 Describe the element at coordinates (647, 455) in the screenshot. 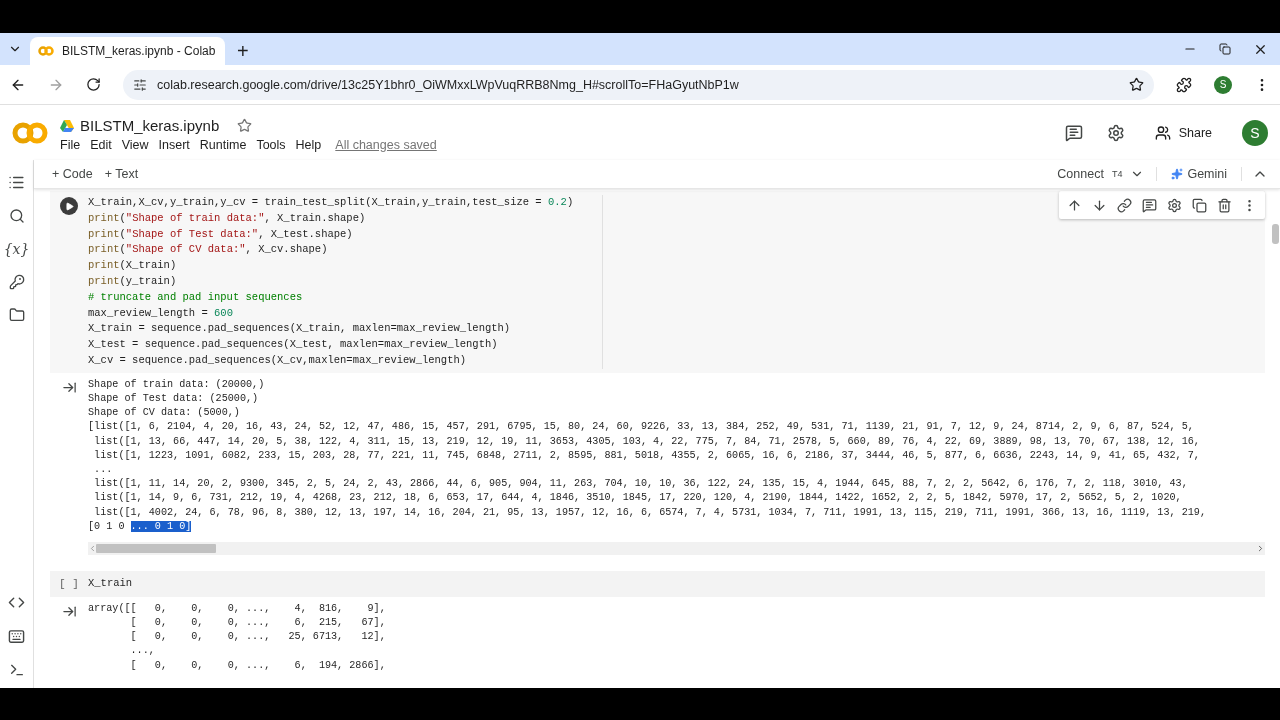

I see `output-line: list([1, 1223, 1091, 6082, 233, 15, 203, 28, 77, 221, 11, 745, 6848, 2711, 2, 8595, 881, 5018, 4355, 2, 6065, 16, 6, 2186, 37, 3444, 46, 5, 877, 6, 6636, 2243, 14, 9, 41, 65, 432, 7,` at that location.